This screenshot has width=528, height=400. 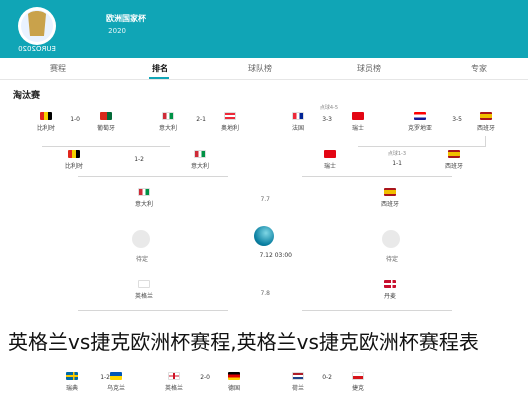 What do you see at coordinates (205, 377) in the screenshot?
I see `bottom-score-2: 2-0` at bounding box center [205, 377].